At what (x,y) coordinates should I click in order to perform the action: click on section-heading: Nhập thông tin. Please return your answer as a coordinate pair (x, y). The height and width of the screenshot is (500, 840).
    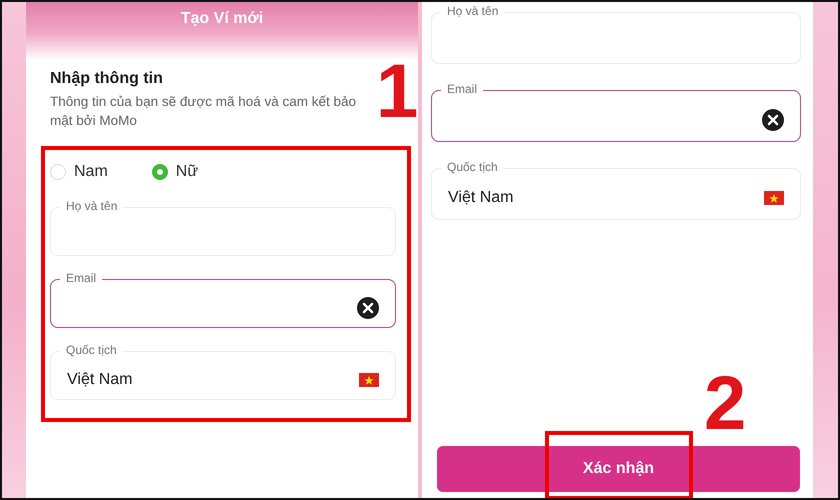
    Looking at the image, I should click on (107, 79).